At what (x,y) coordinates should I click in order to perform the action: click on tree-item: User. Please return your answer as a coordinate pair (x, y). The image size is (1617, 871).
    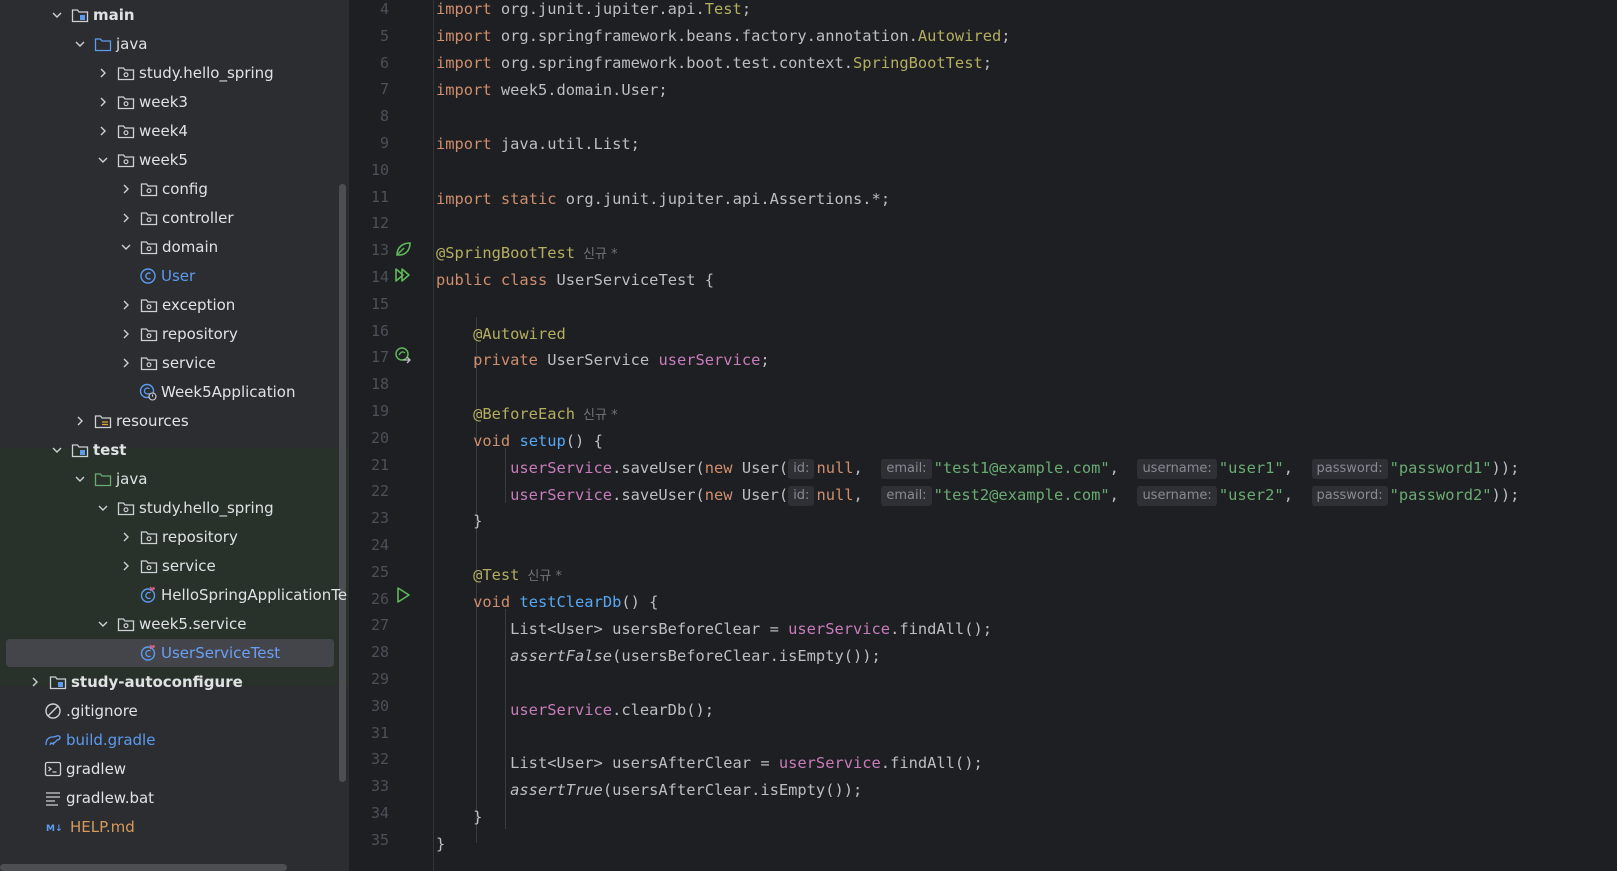
    Looking at the image, I should click on (174, 276).